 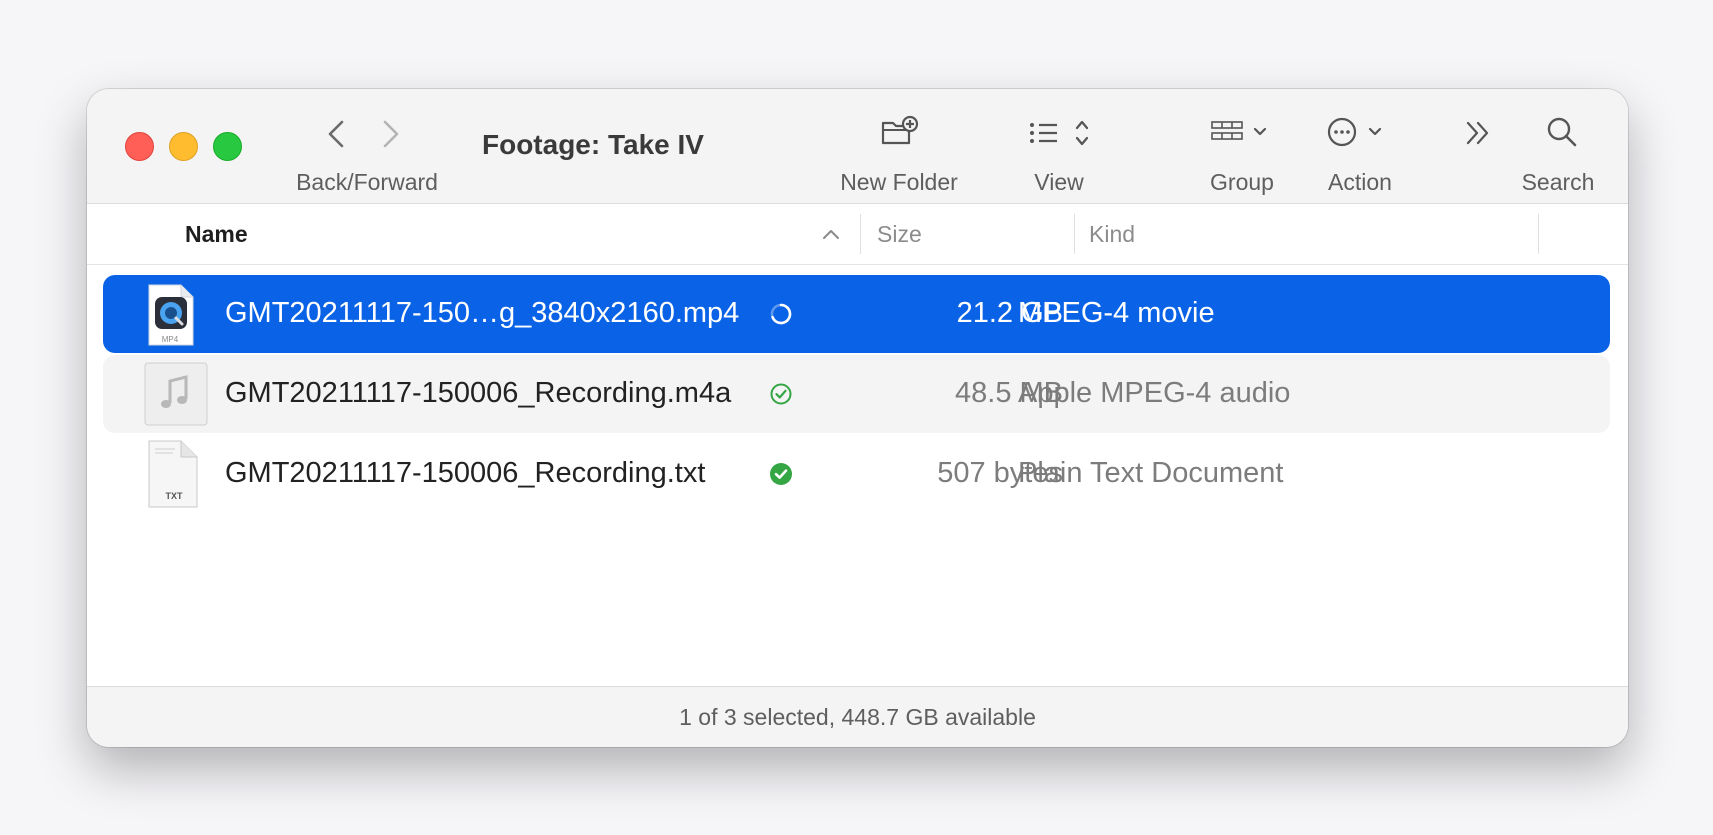 I want to click on file-name: GMT20211117-150006_Recording.m4a, so click(x=478, y=393).